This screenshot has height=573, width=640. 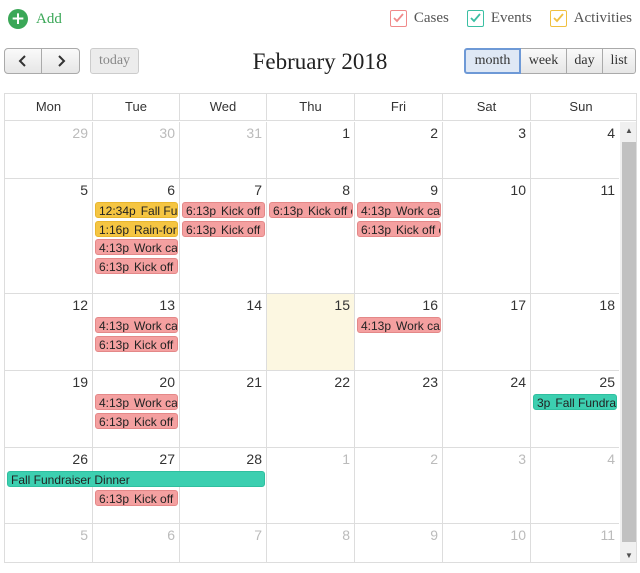 I want to click on day-cell: 7, so click(x=223, y=543).